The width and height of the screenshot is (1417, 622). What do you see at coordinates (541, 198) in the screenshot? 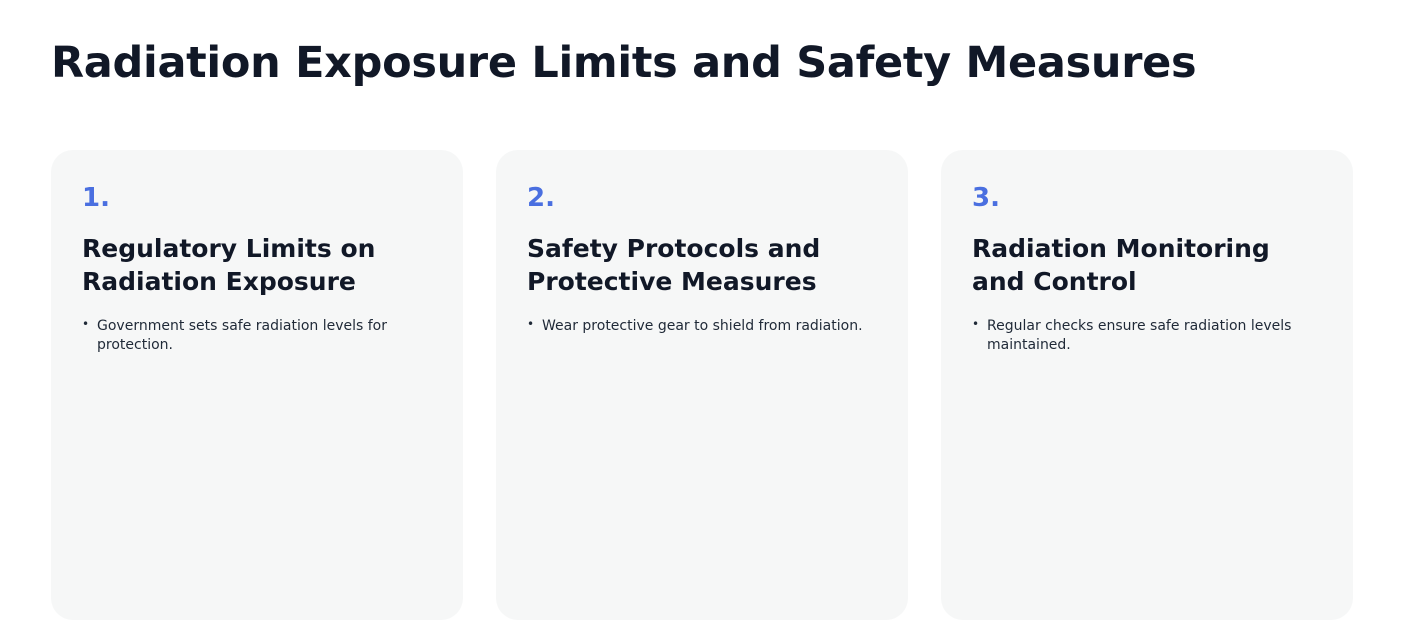
I see `card-number: 2.` at bounding box center [541, 198].